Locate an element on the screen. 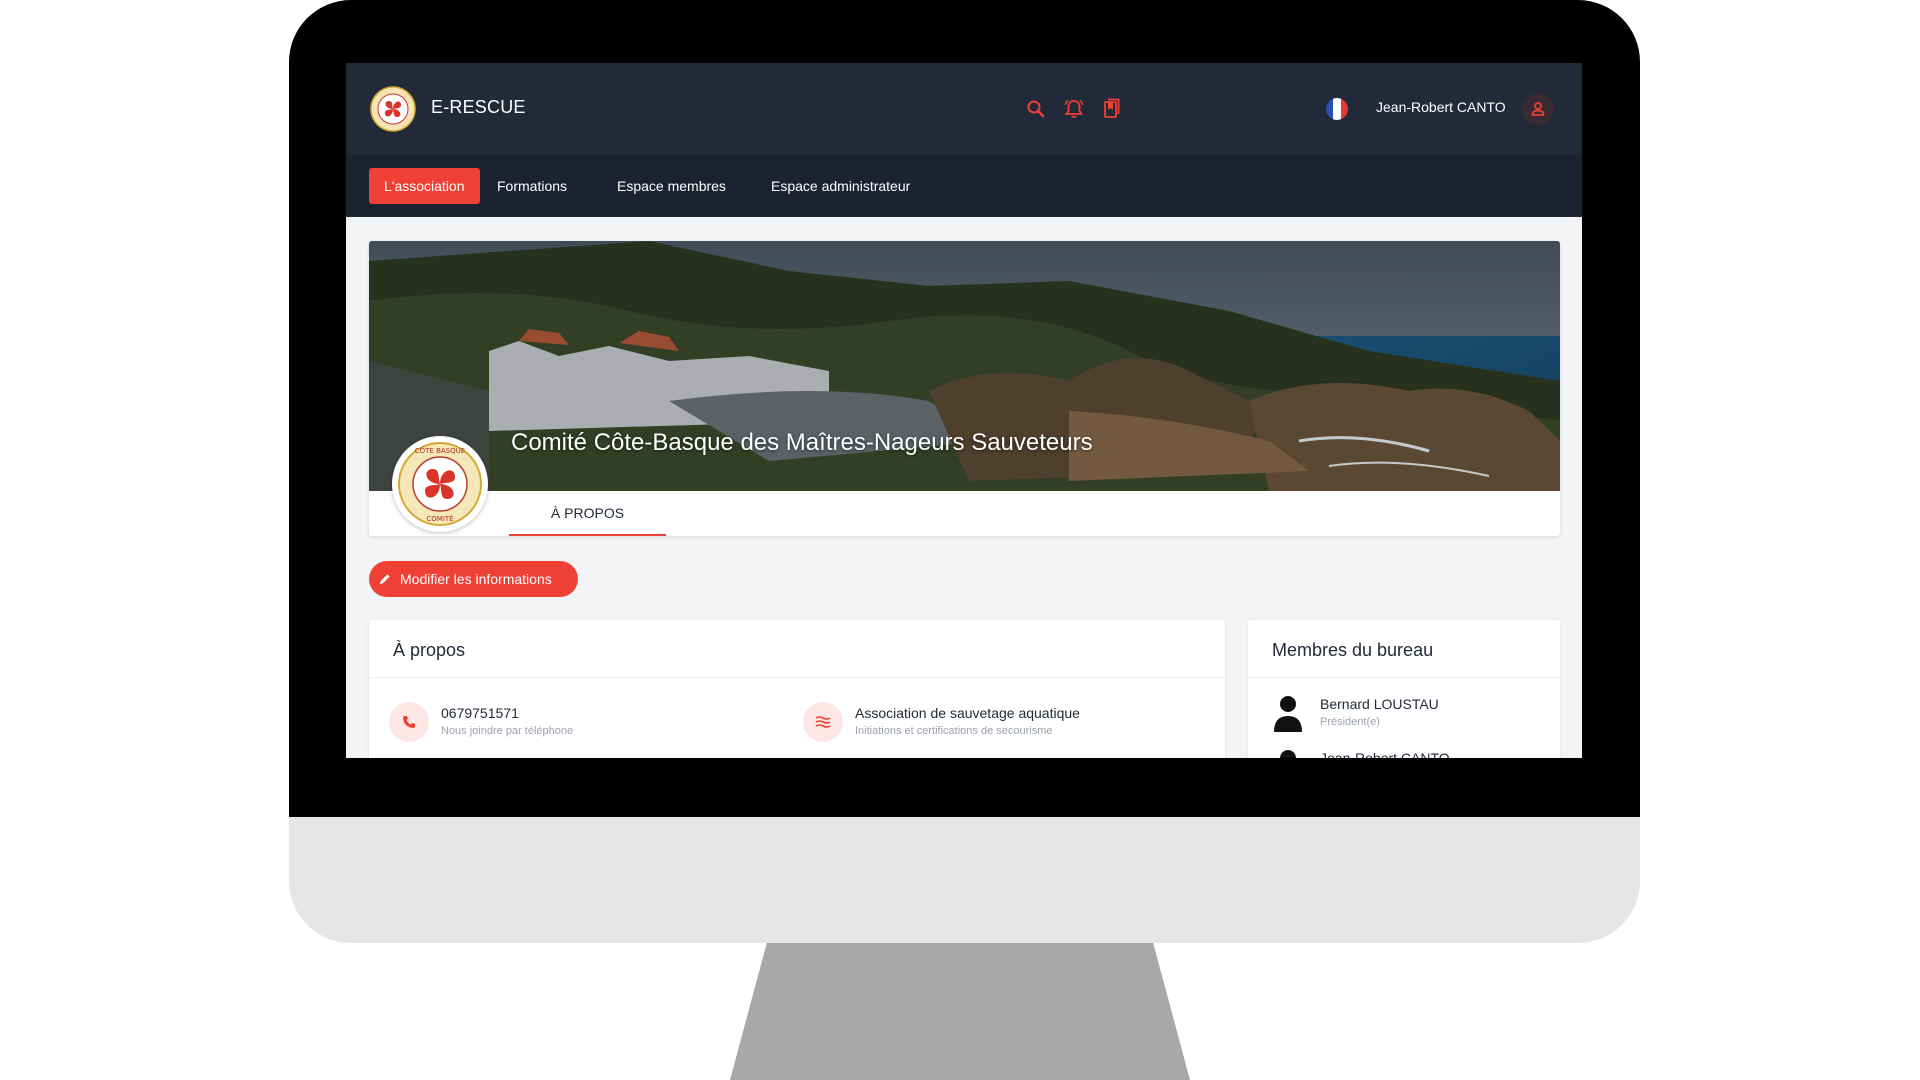  member-name: Jean-Robert CANTO is located at coordinates (1385, 754).